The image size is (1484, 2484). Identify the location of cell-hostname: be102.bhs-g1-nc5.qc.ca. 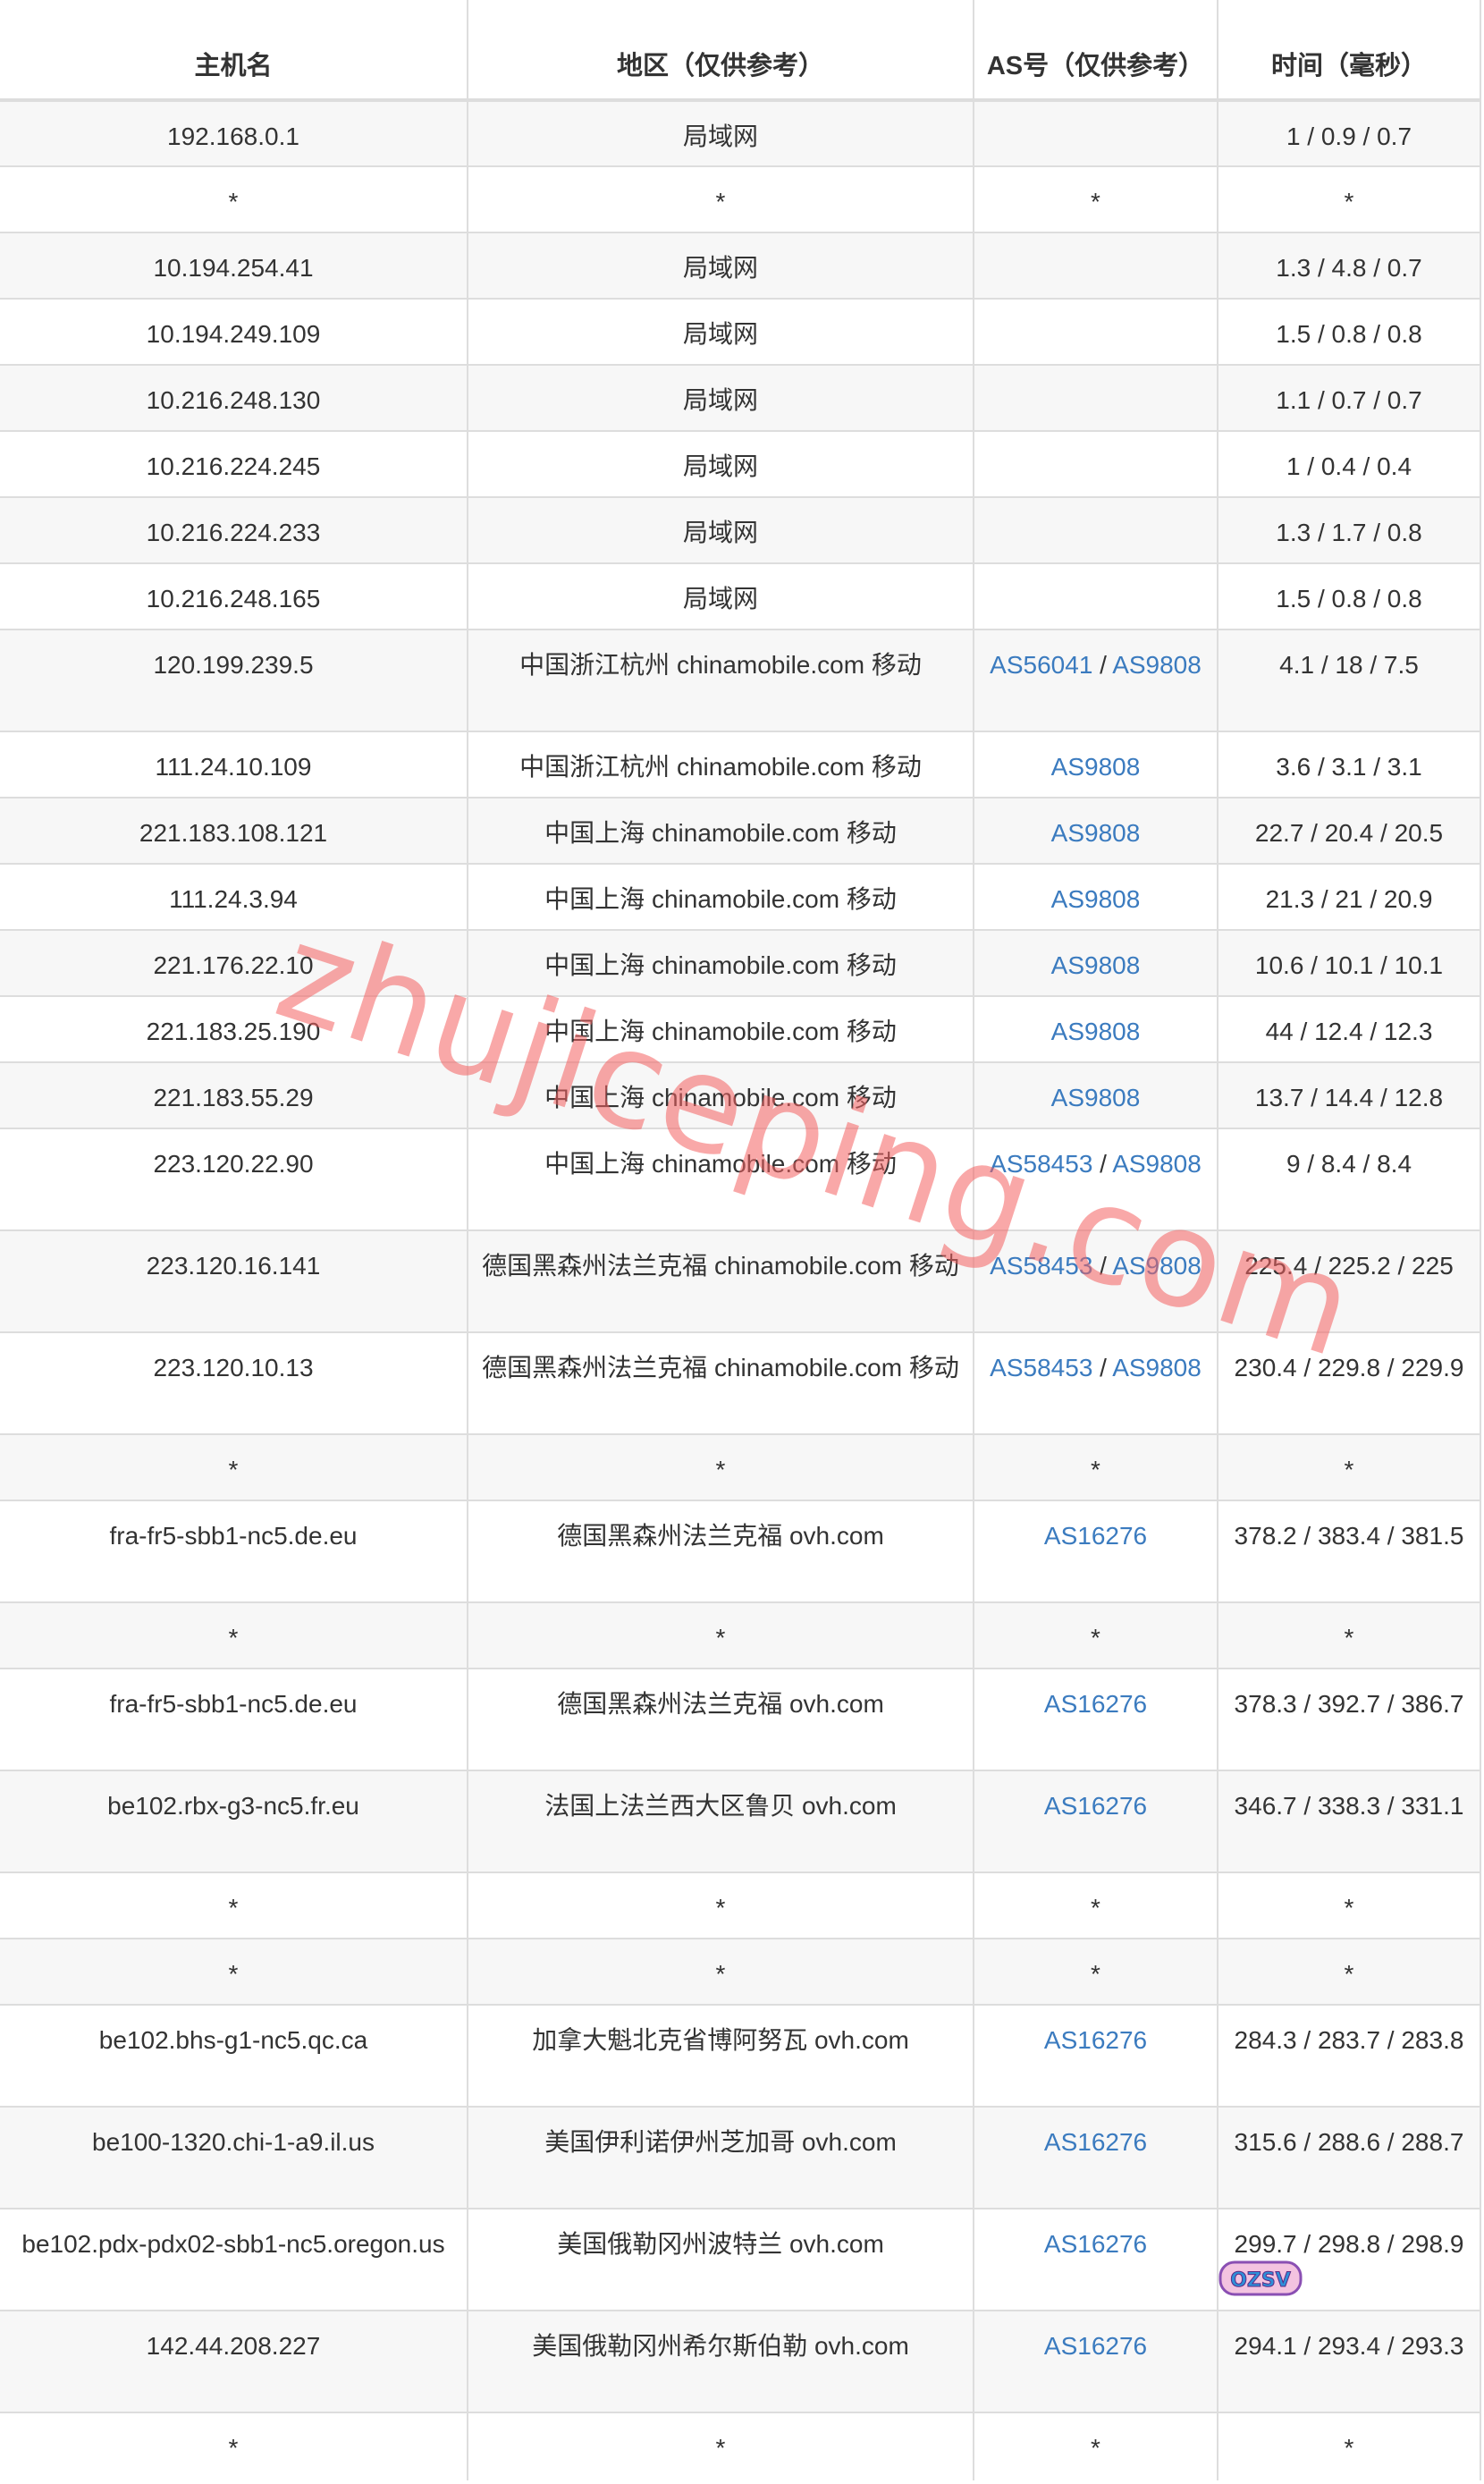
(234, 2056).